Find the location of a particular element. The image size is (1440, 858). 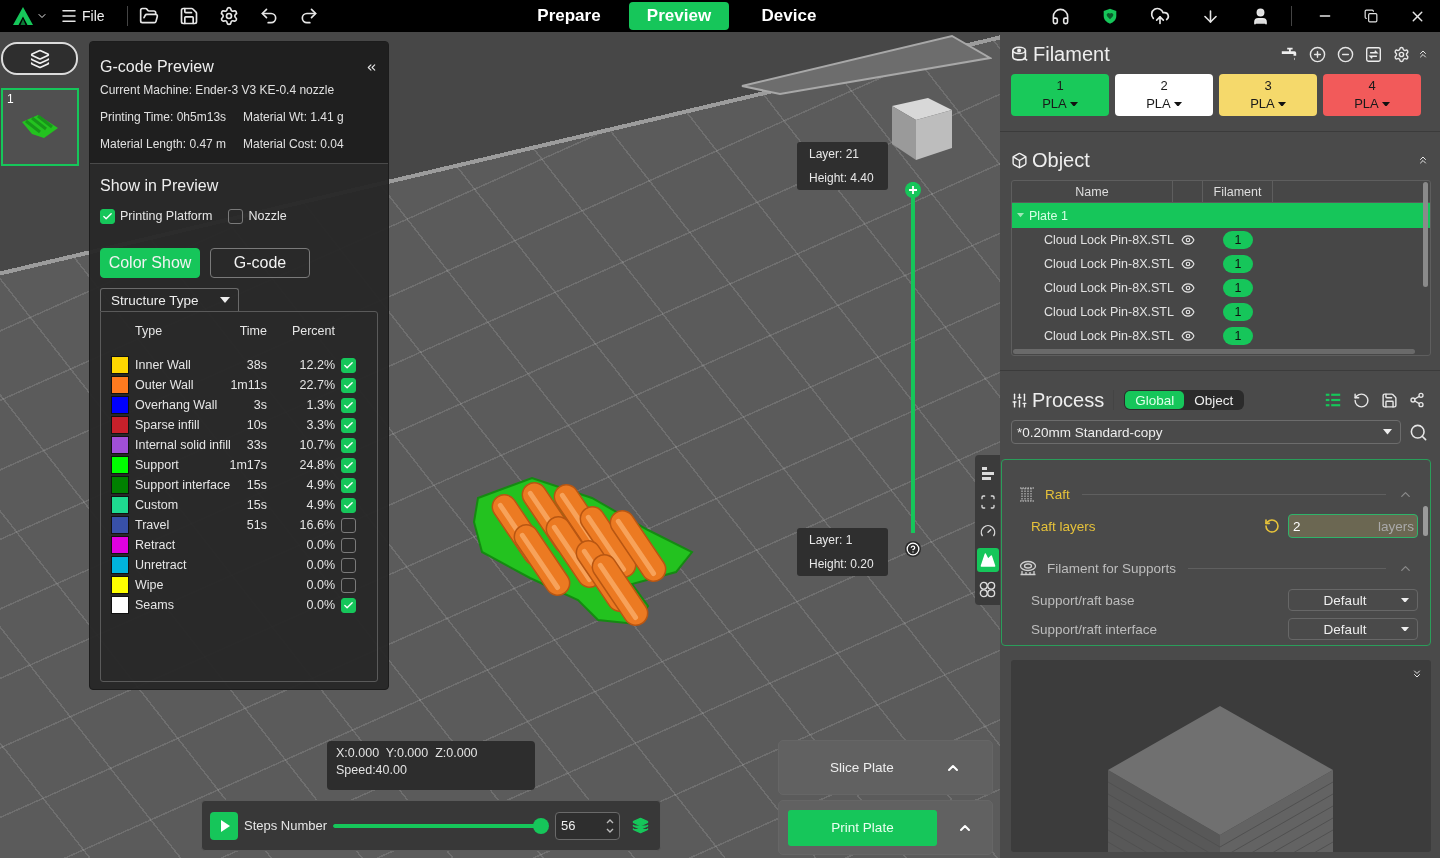

preset-dropdown: *0.20mm Standard-copy is located at coordinates (1206, 432).